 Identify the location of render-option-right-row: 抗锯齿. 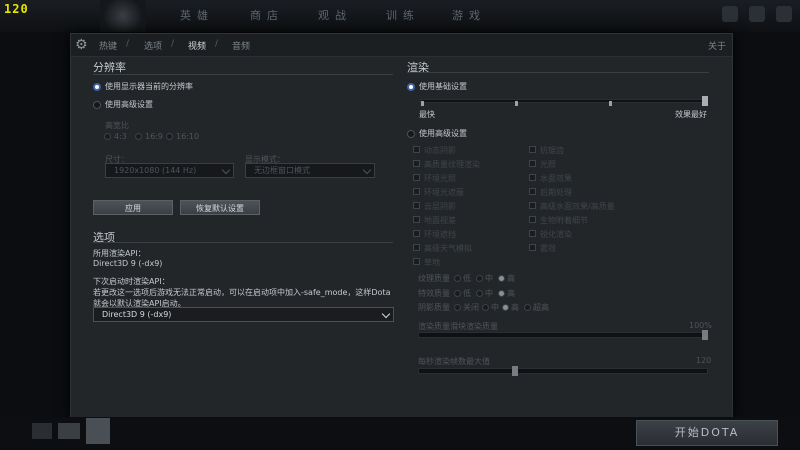
(584, 150).